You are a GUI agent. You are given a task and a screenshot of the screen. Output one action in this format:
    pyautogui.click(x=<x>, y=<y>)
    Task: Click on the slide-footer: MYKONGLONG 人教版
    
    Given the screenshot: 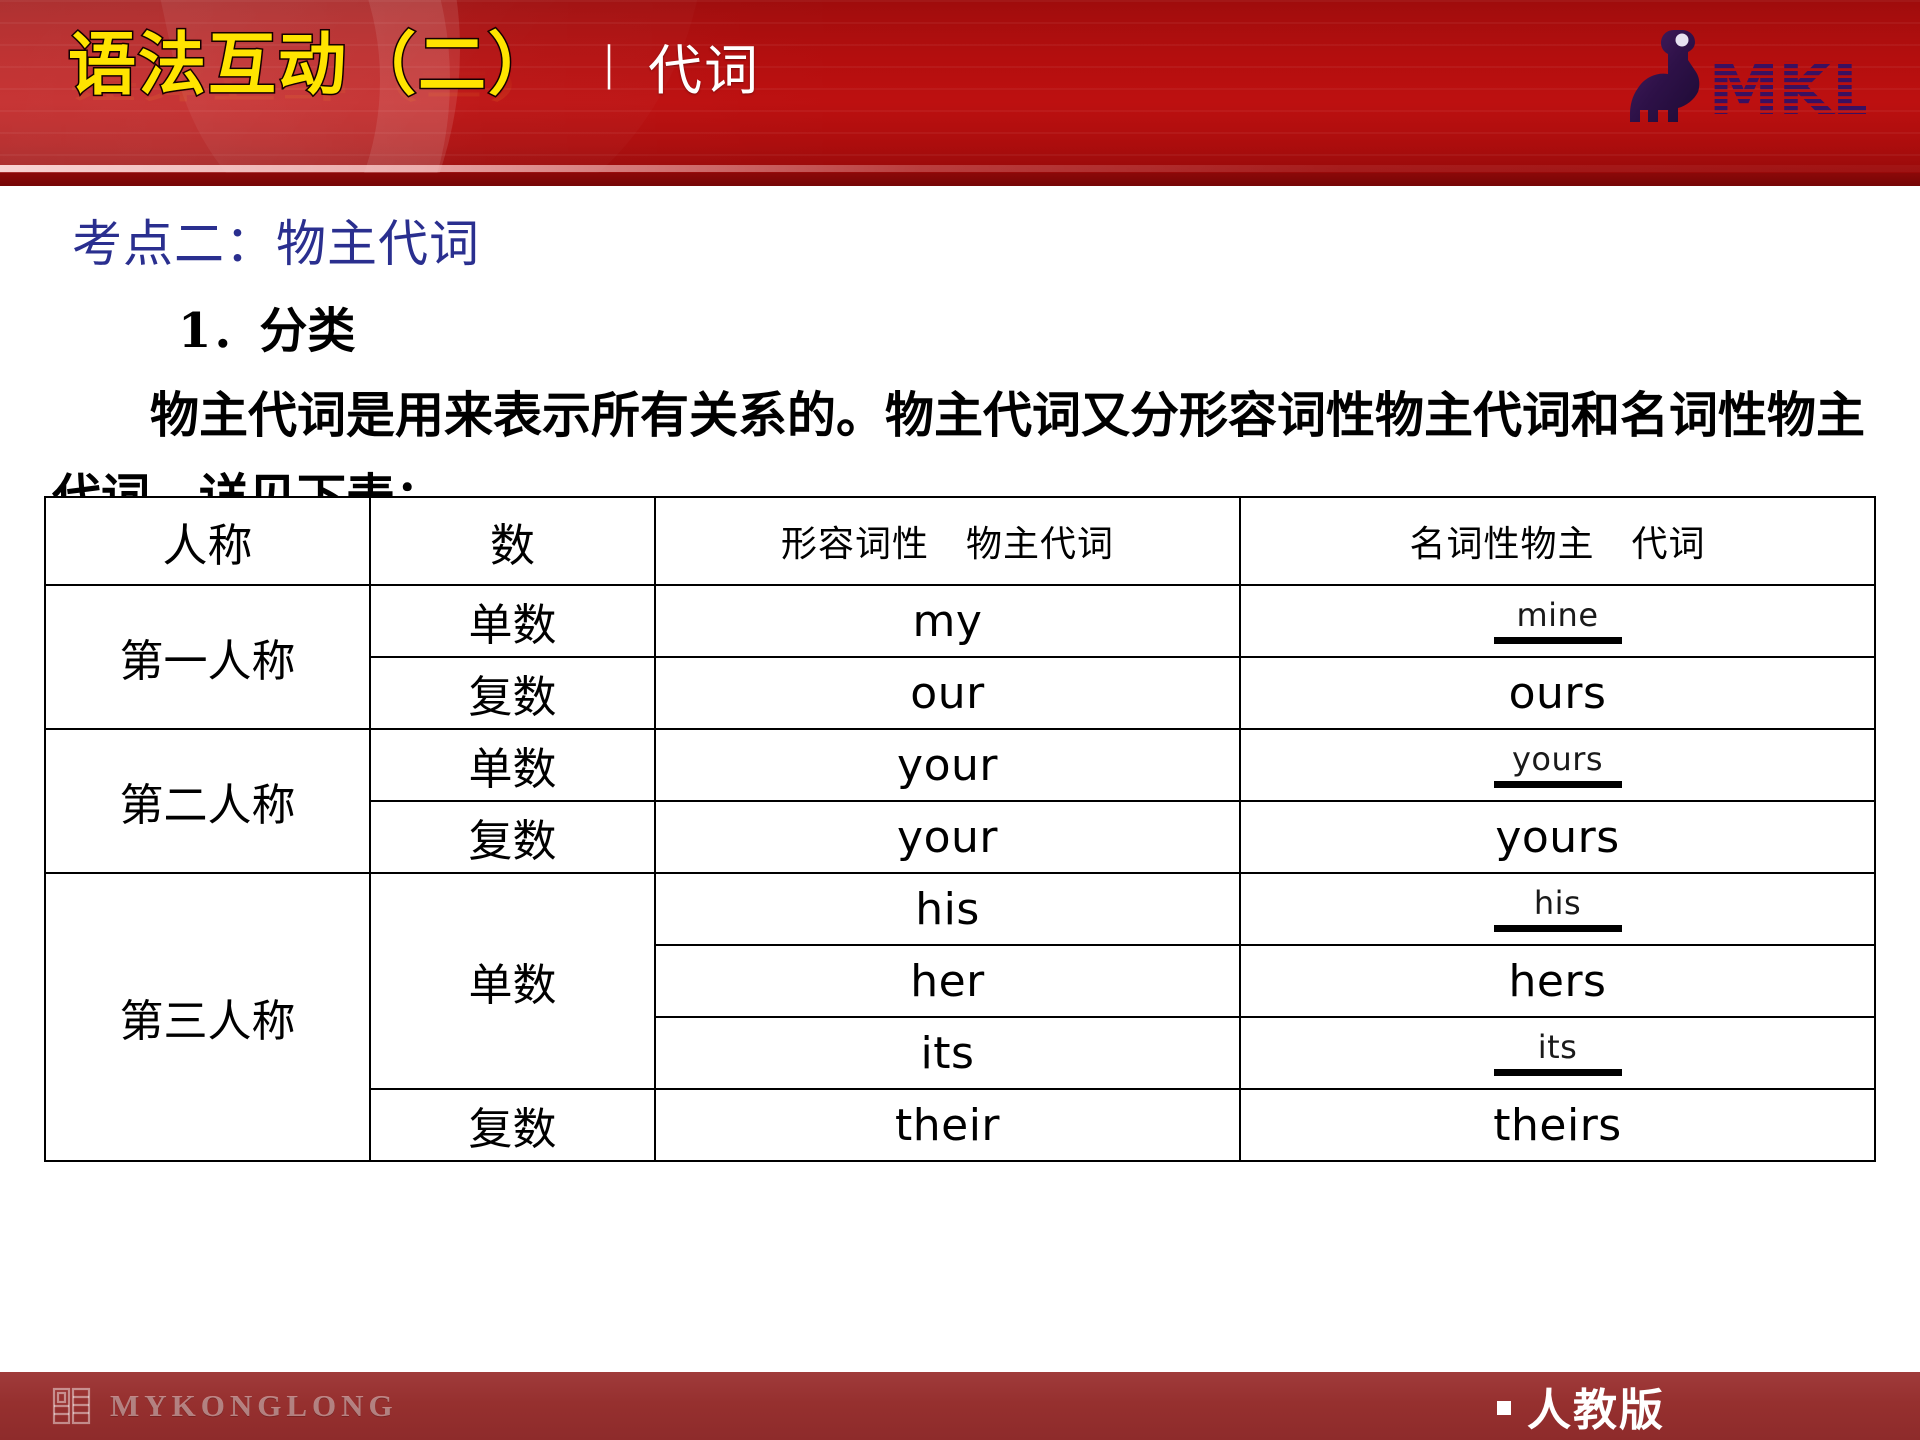 What is the action you would take?
    pyautogui.click(x=960, y=1406)
    